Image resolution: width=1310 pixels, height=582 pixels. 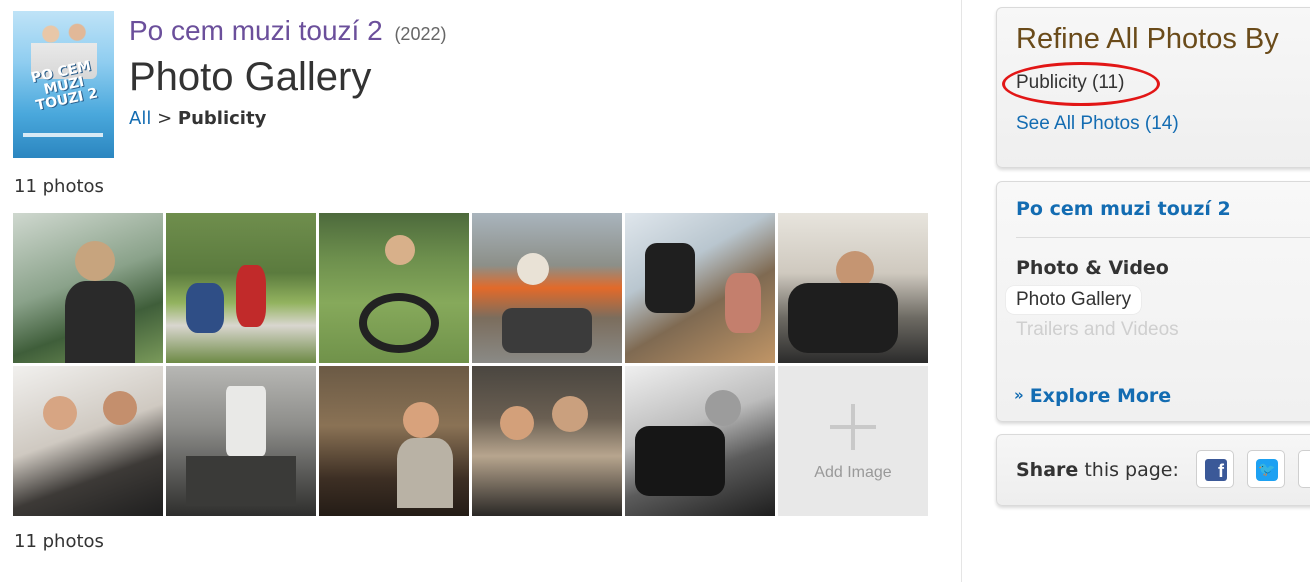 What do you see at coordinates (63, 84) in the screenshot?
I see `movie-poster: PO CEM MUZI TOUZI 2` at bounding box center [63, 84].